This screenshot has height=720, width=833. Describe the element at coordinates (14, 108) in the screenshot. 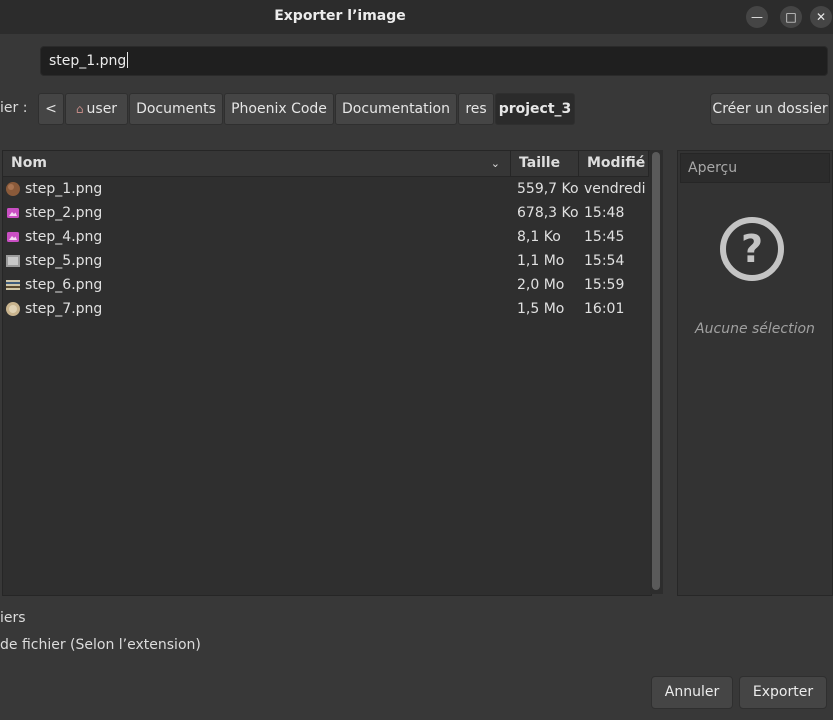

I see `folder-label: ier :` at that location.